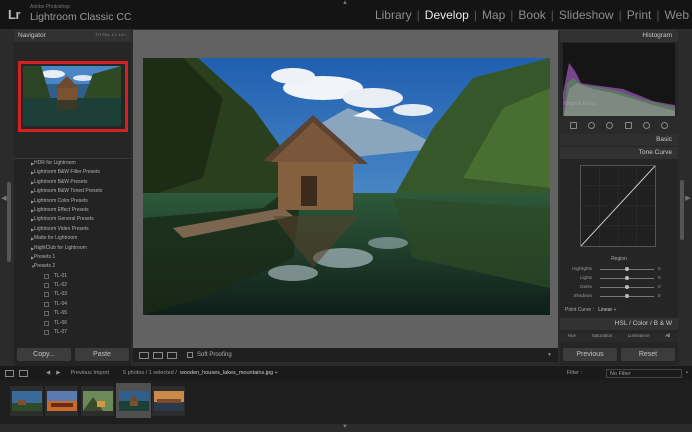  I want to click on hsl-tab-luminance: Luminance, so click(639, 337).